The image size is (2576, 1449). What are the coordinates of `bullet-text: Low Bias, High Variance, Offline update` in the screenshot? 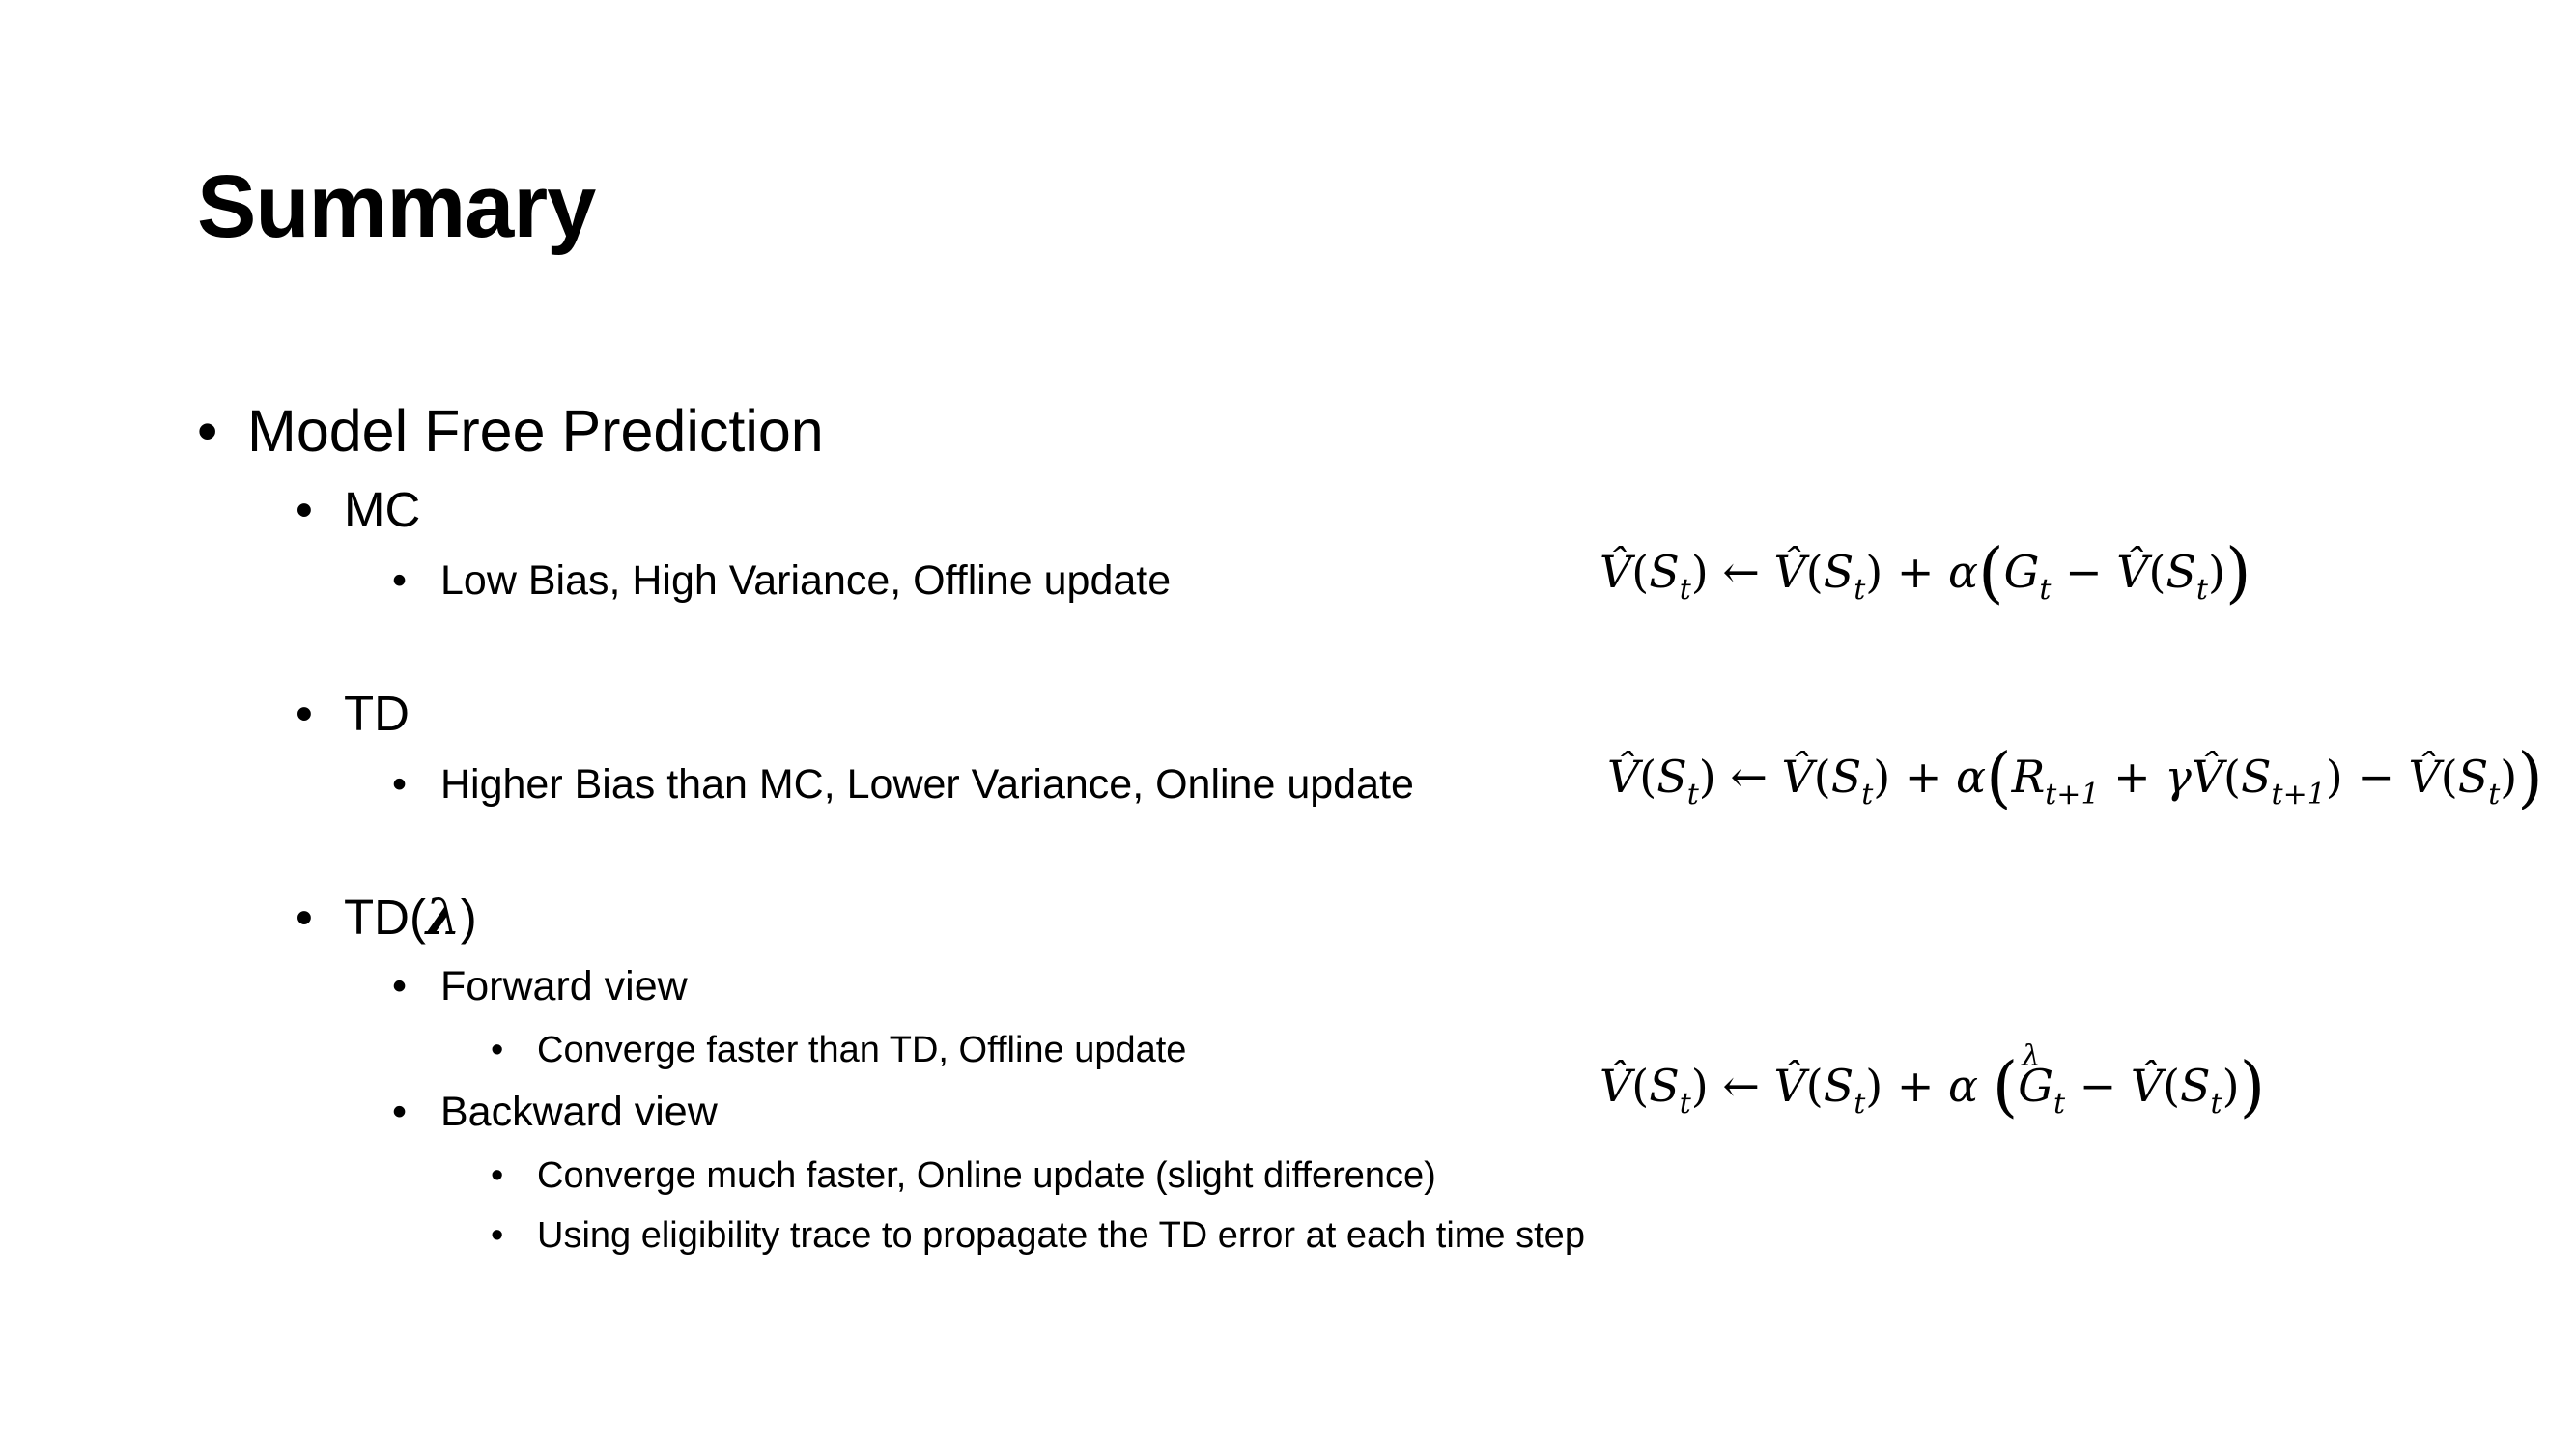 It's located at (806, 580).